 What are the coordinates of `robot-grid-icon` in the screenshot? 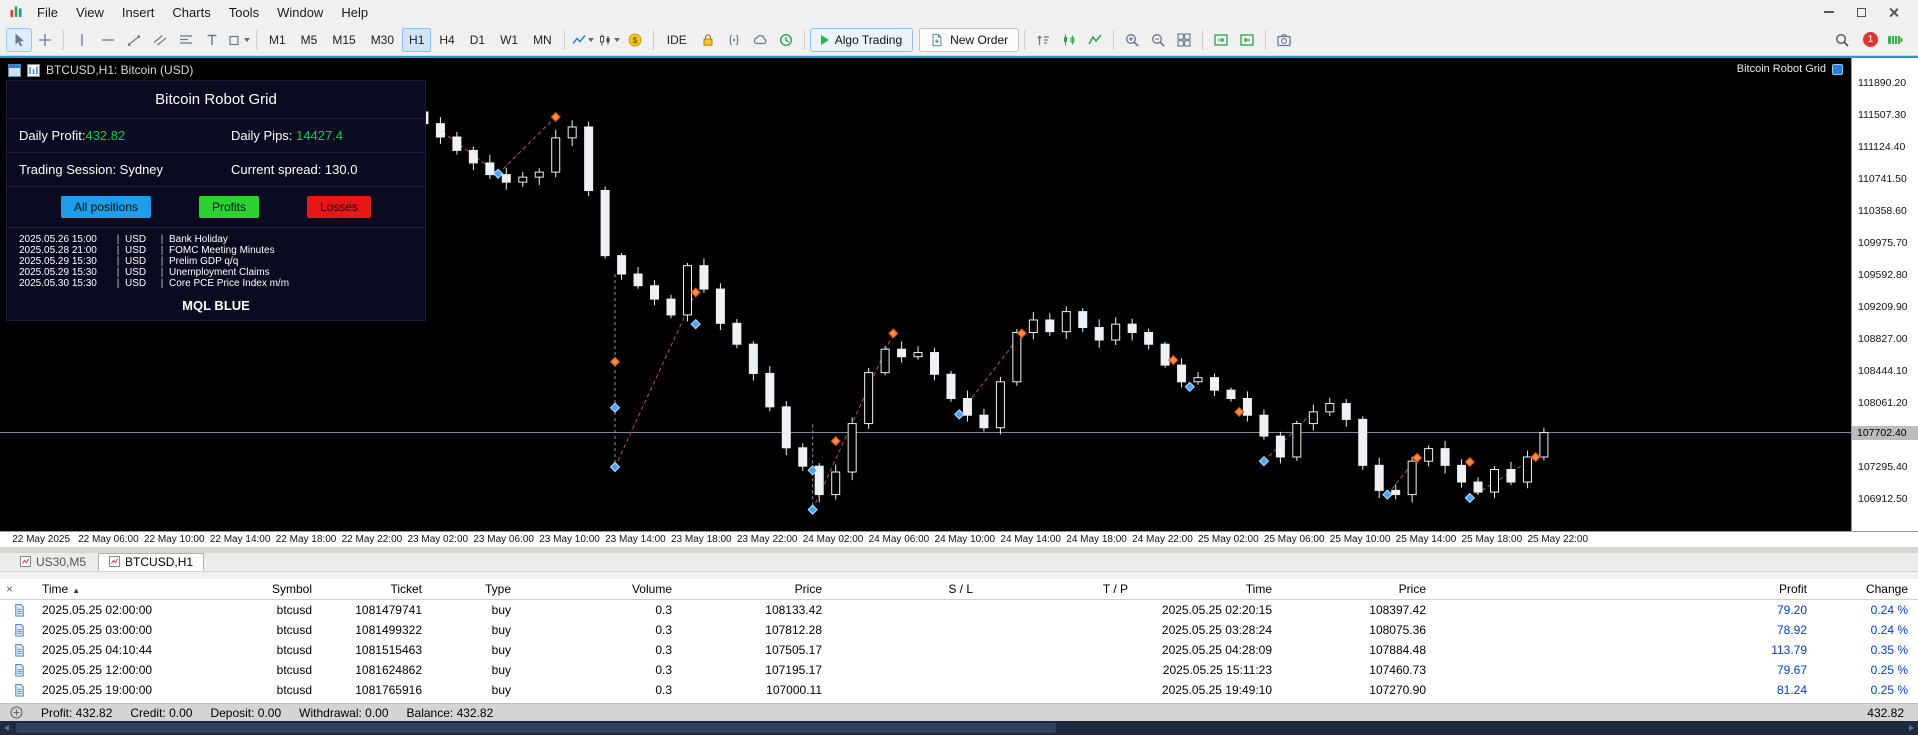 It's located at (1837, 69).